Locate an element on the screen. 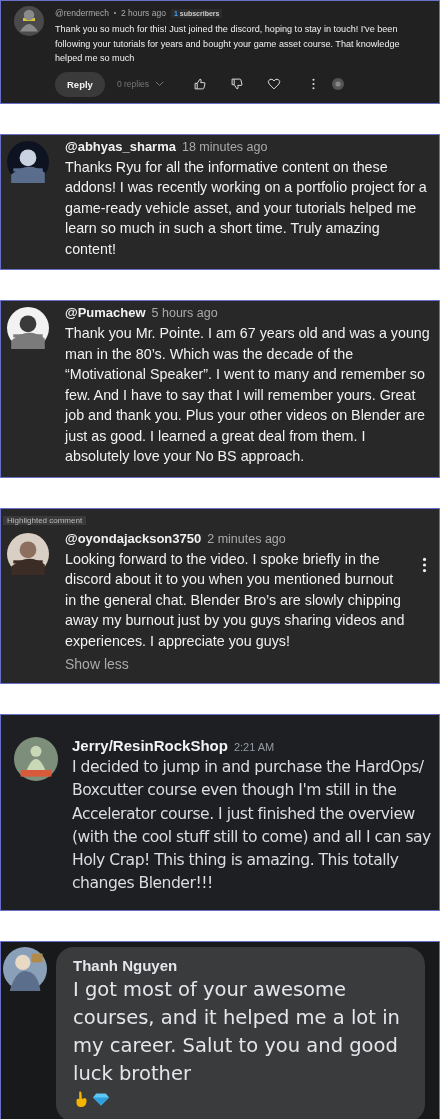 The image size is (440, 1119). timestamp: 2 hours ago is located at coordinates (143, 13).